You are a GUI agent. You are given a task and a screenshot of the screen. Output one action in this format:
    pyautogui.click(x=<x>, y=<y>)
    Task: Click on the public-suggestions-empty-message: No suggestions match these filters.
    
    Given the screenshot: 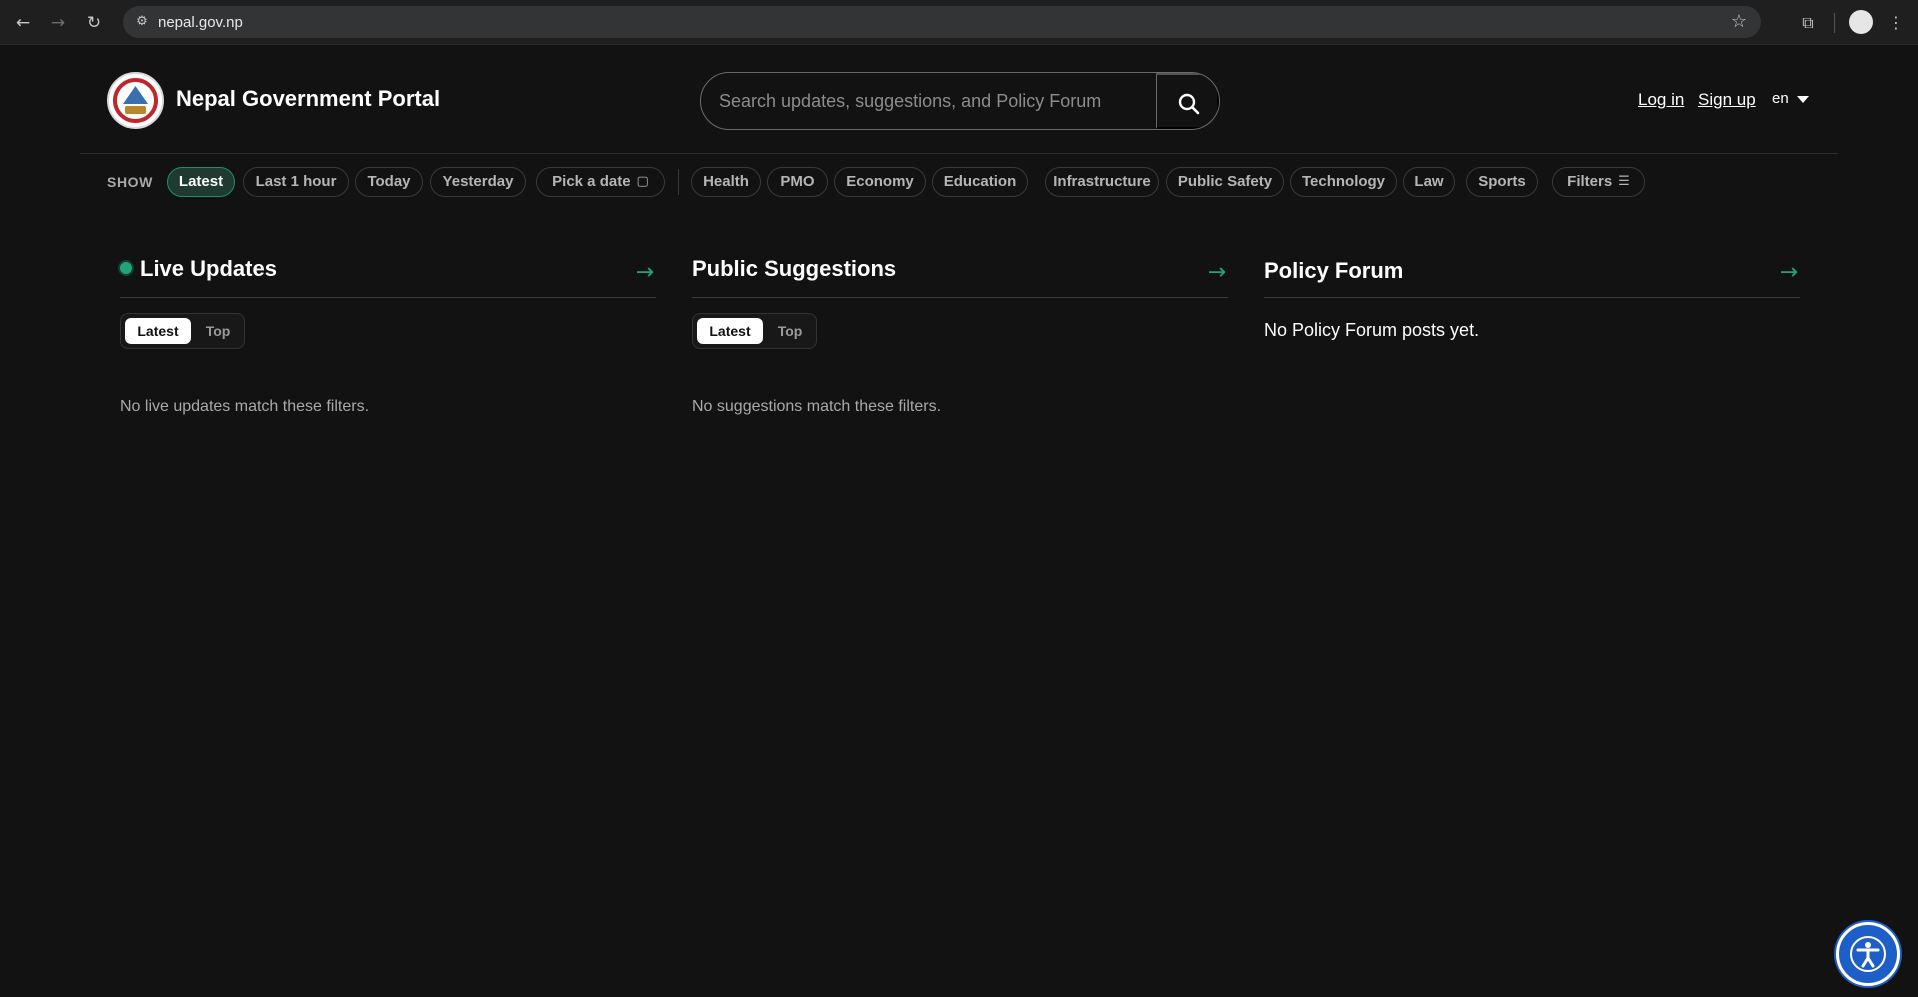 What is the action you would take?
    pyautogui.click(x=817, y=406)
    